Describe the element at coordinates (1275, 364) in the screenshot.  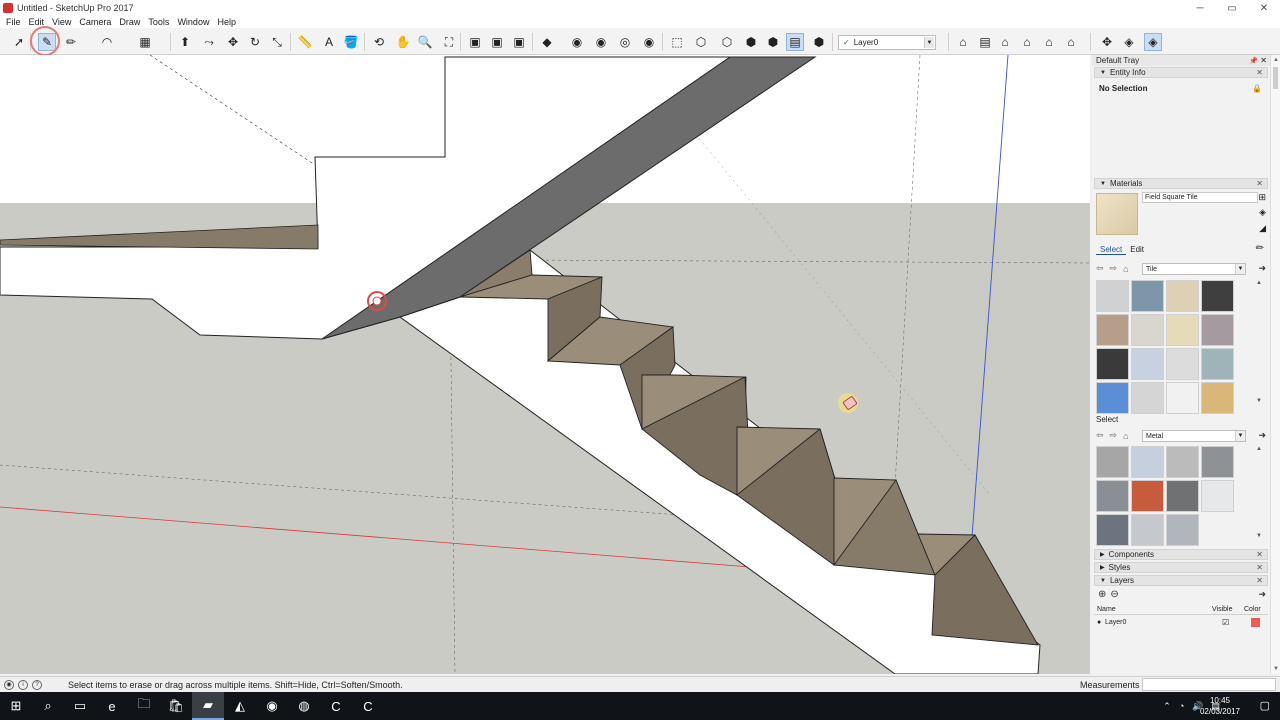
I see `tray-scrollbar: ▲ ▼` at that location.